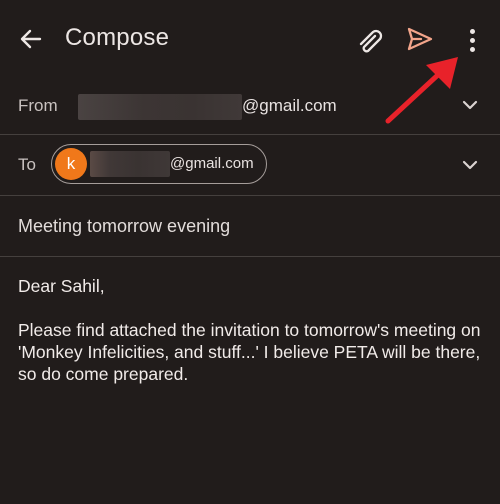  Describe the element at coordinates (61, 286) in the screenshot. I see `body-greeting: Dear Sahil,` at that location.